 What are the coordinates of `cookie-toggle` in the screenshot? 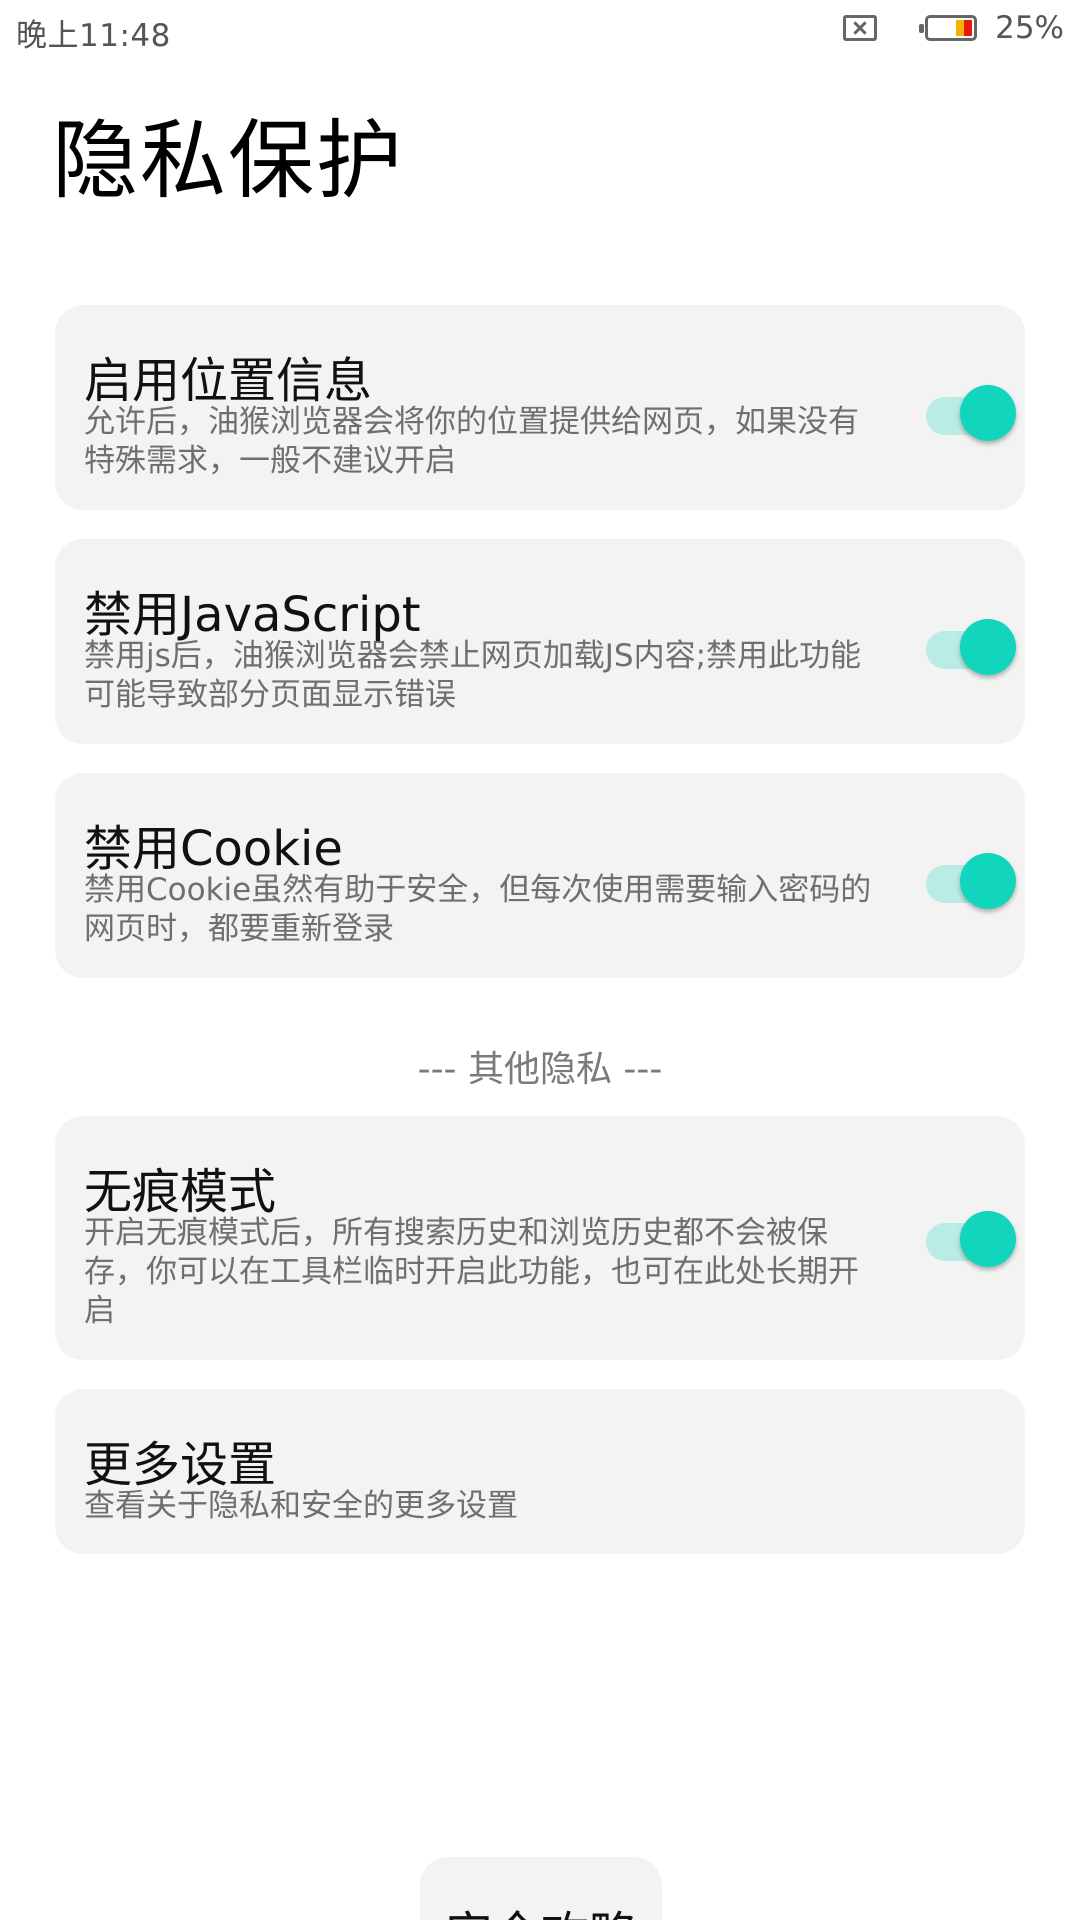 It's located at (971, 878).